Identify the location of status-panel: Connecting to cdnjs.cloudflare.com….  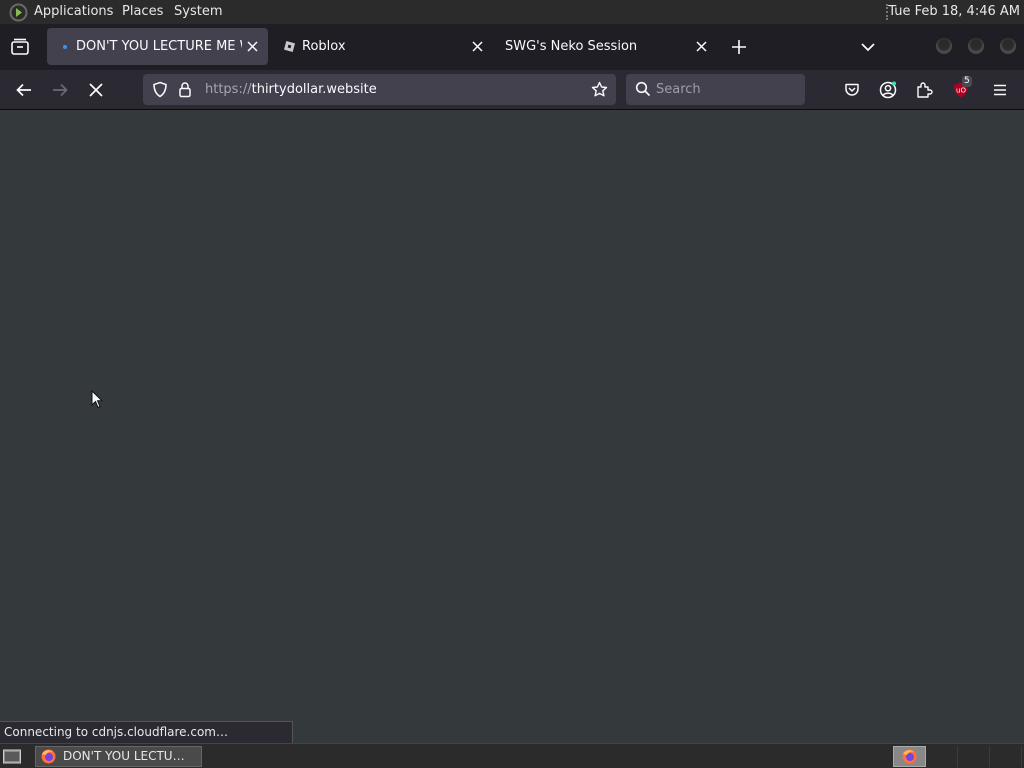
(146, 732).